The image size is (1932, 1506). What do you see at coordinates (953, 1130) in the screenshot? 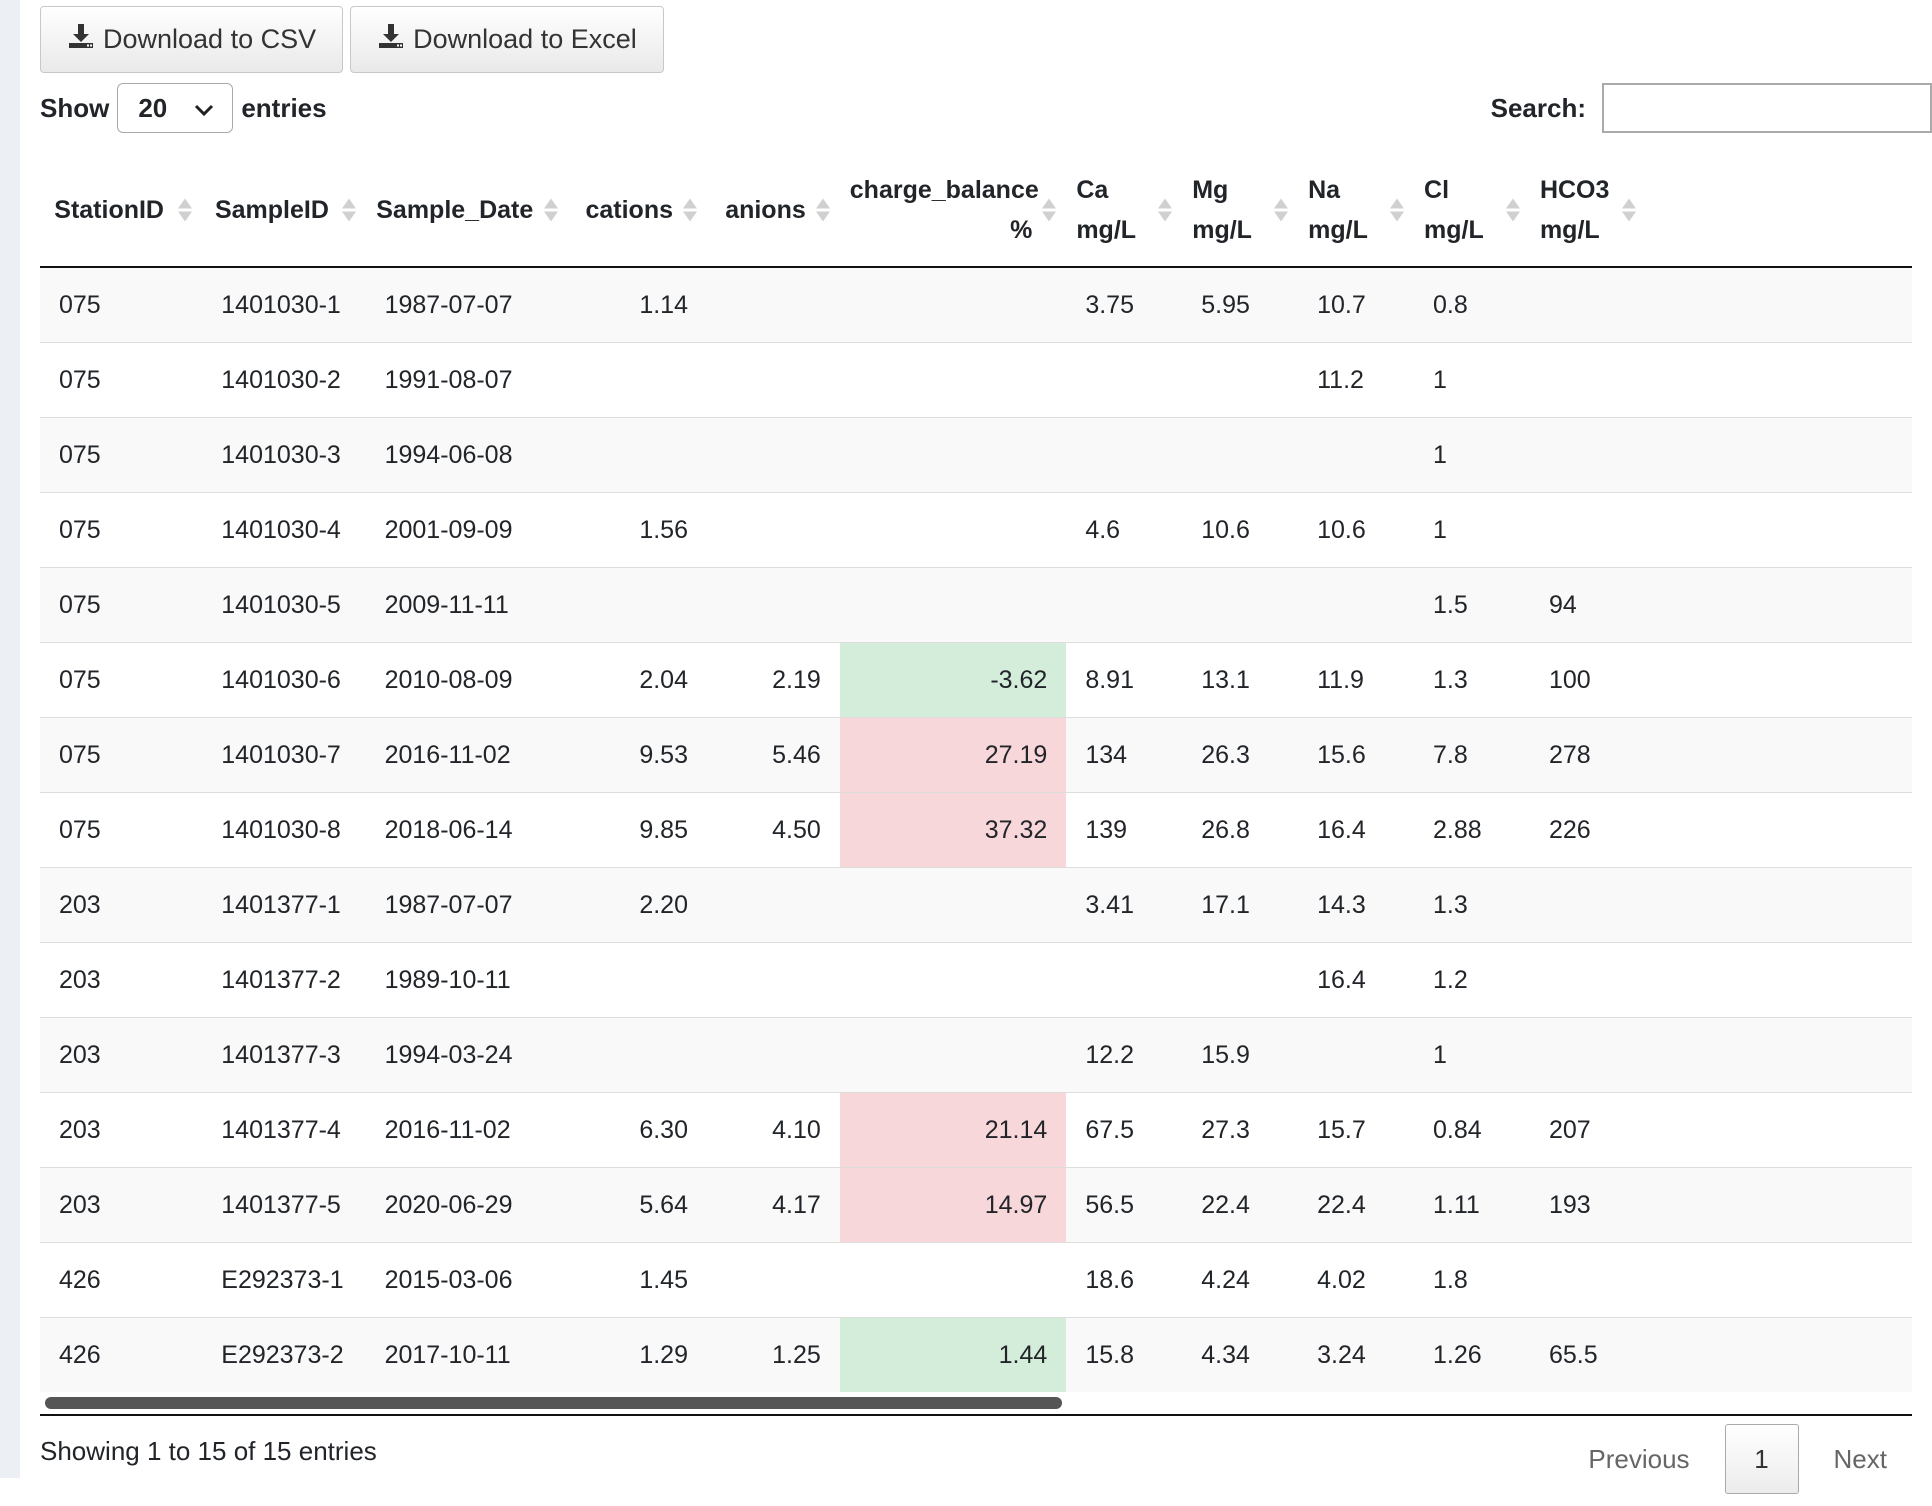
I see `charge-balance-cell: 21.14` at bounding box center [953, 1130].